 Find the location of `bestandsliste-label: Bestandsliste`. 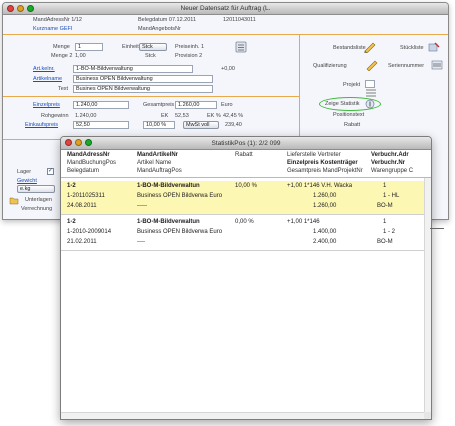

bestandsliste-label: Bestandsliste is located at coordinates (349, 48).